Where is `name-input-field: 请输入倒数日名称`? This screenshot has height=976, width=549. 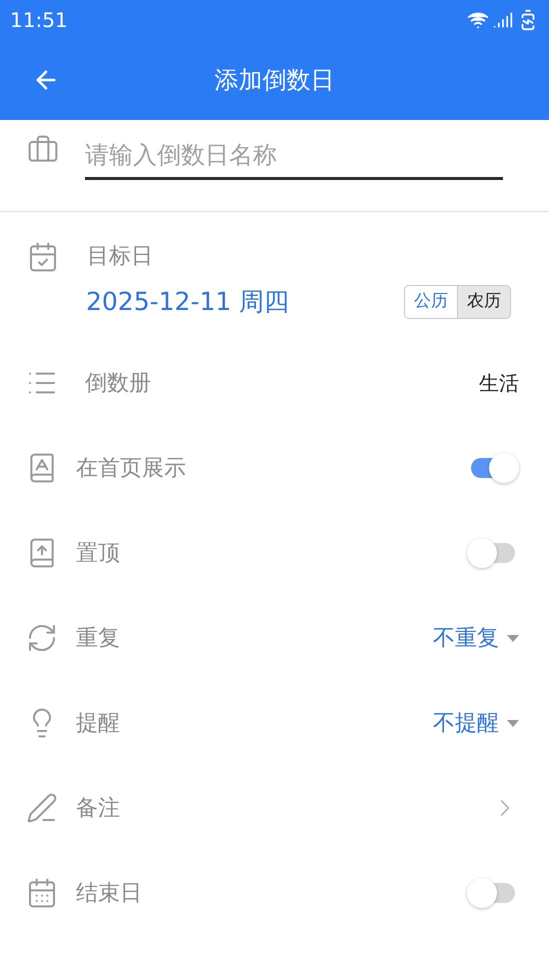 name-input-field: 请输入倒数日名称 is located at coordinates (294, 156).